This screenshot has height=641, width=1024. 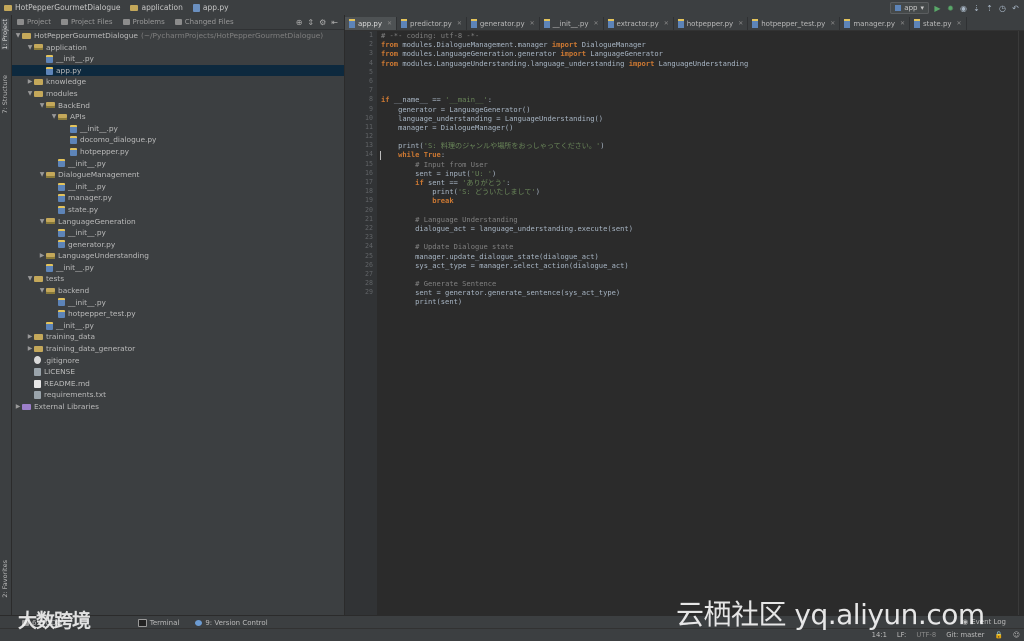 What do you see at coordinates (178, 198) in the screenshot?
I see `tree-item: ▶manager.py` at bounding box center [178, 198].